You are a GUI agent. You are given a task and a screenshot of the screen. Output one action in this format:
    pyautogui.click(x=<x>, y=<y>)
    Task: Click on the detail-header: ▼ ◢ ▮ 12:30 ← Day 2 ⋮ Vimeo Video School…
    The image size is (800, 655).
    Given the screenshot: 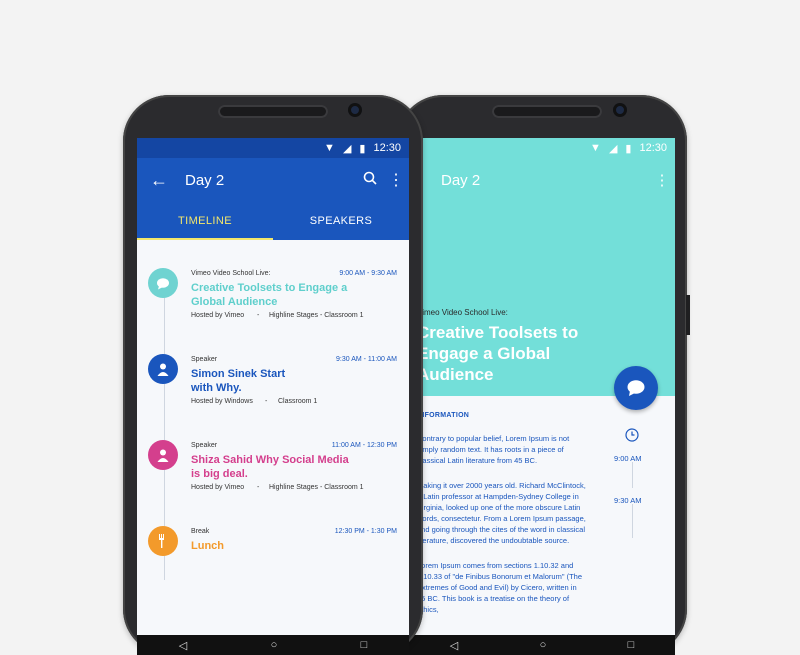 What is the action you would take?
    pyautogui.click(x=542, y=267)
    